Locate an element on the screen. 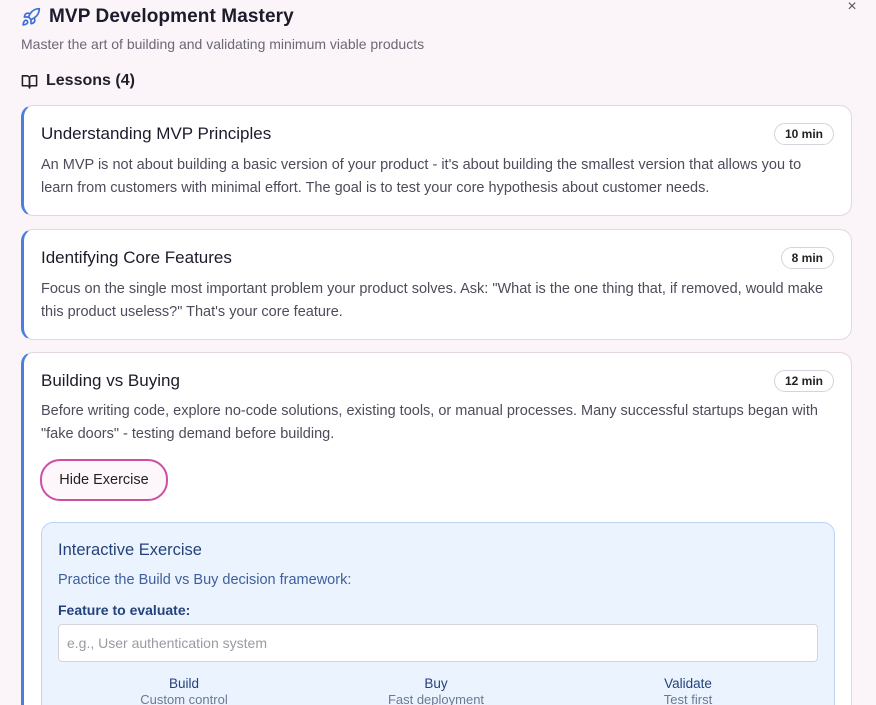  rocket-icon is located at coordinates (31, 16).